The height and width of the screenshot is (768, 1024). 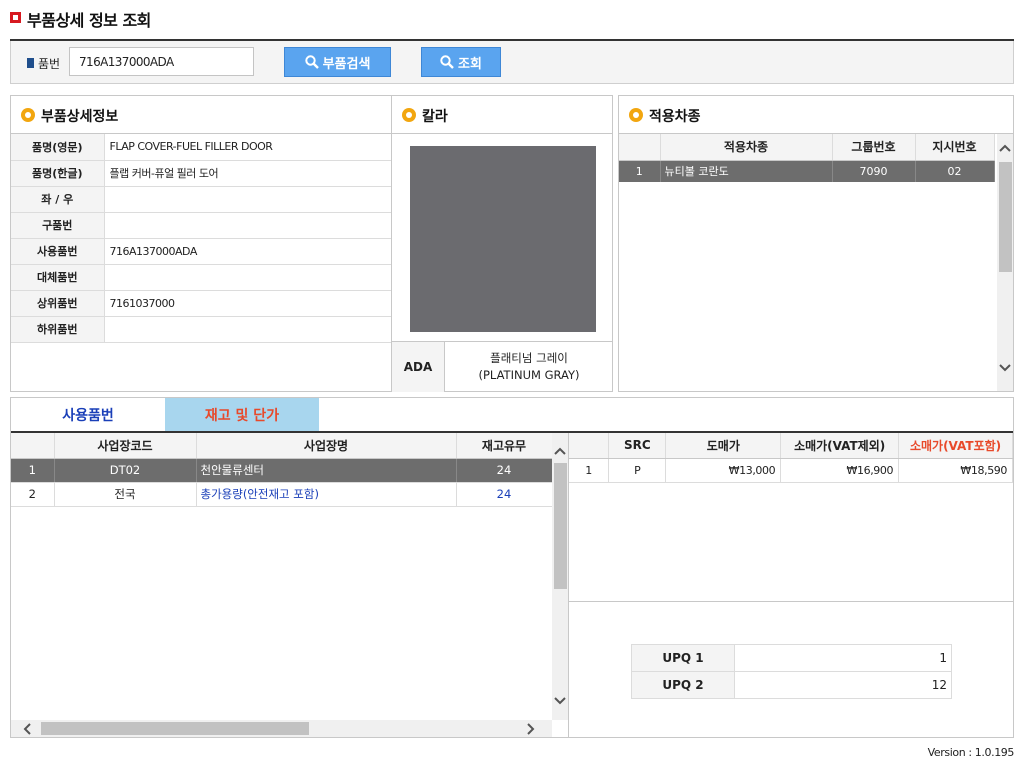 What do you see at coordinates (723, 446) in the screenshot?
I see `price-column-header: 도매가` at bounding box center [723, 446].